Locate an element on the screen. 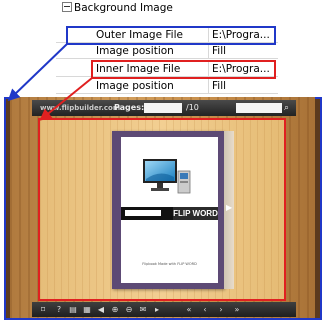 The width and height of the screenshot is (324, 320). outer-image-highlight is located at coordinates (171, 35).